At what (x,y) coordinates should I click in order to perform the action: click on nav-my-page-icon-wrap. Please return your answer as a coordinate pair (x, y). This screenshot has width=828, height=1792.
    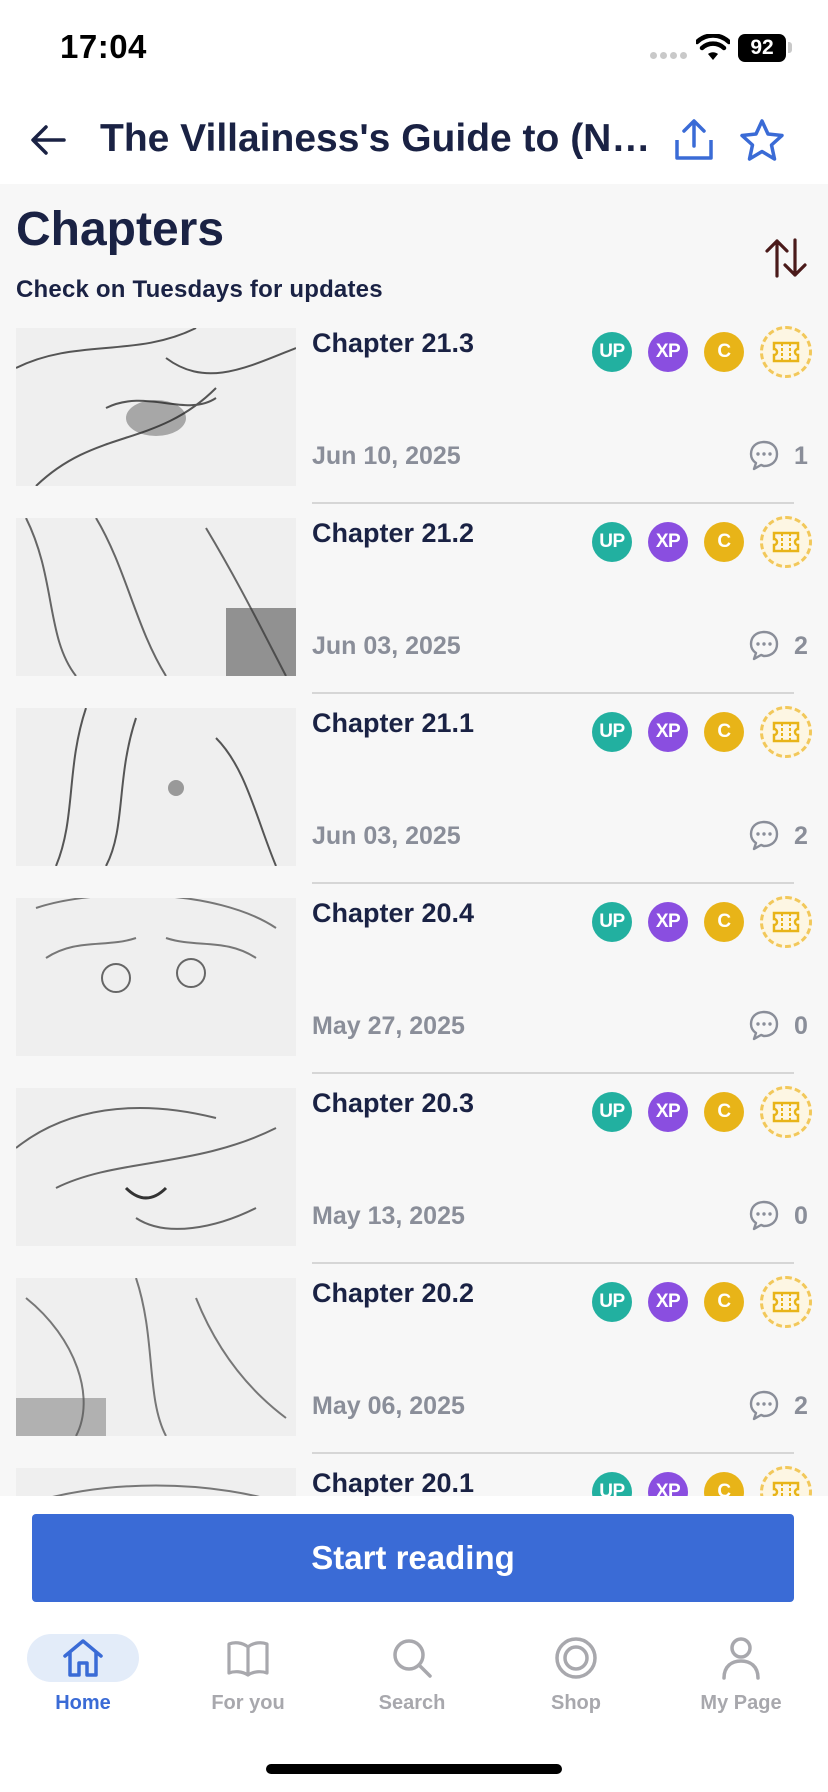
    Looking at the image, I should click on (741, 1658).